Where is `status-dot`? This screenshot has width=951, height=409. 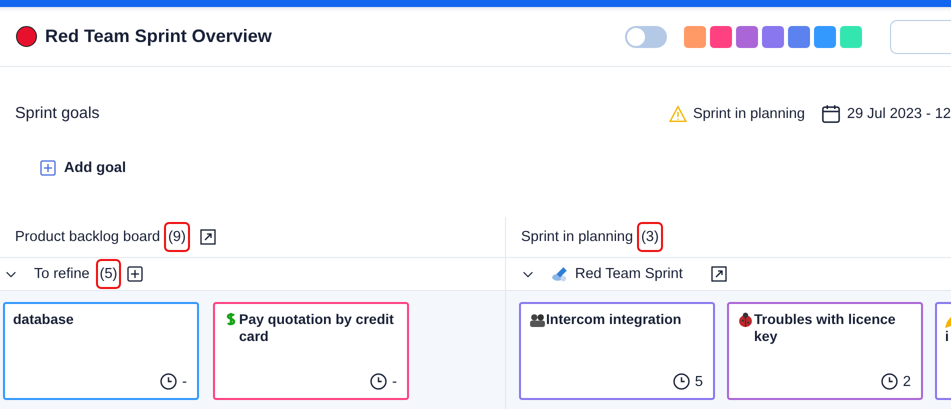 status-dot is located at coordinates (26, 36).